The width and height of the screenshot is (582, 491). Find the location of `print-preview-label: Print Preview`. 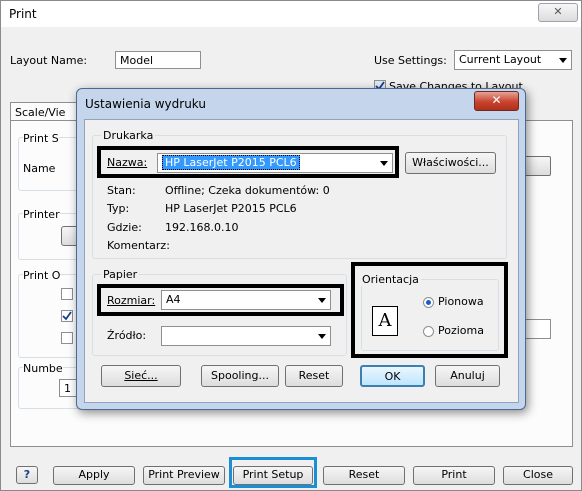

print-preview-label: Print Preview is located at coordinates (184, 474).